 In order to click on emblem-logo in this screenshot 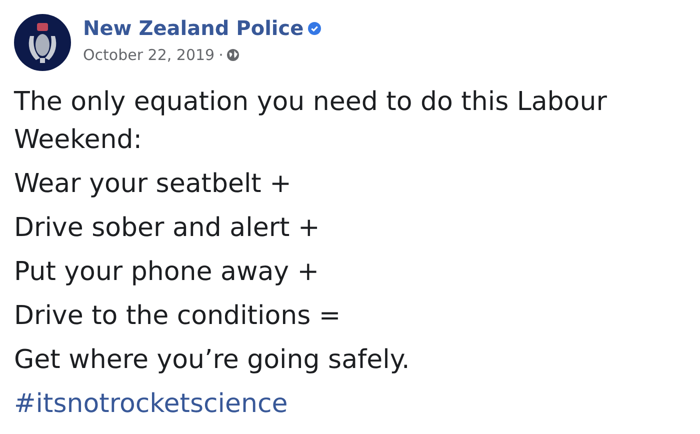, I will do `click(42, 42)`.